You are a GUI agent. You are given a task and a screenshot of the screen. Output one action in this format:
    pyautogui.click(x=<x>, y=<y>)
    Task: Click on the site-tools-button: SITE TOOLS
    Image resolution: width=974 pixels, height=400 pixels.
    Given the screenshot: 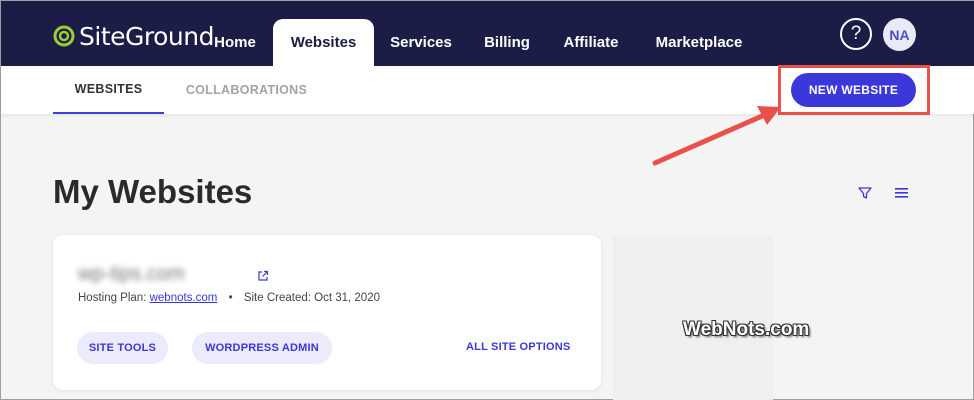 What is the action you would take?
    pyautogui.click(x=122, y=348)
    